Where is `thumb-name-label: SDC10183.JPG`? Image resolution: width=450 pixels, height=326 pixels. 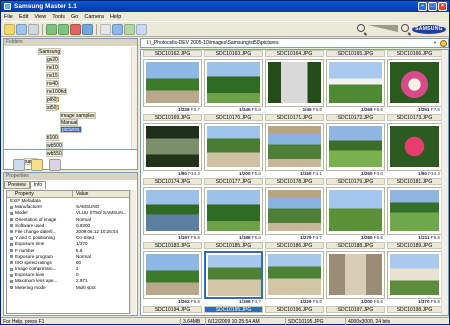
thumb-name-label: SDC10183.JPG is located at coordinates (172, 245).